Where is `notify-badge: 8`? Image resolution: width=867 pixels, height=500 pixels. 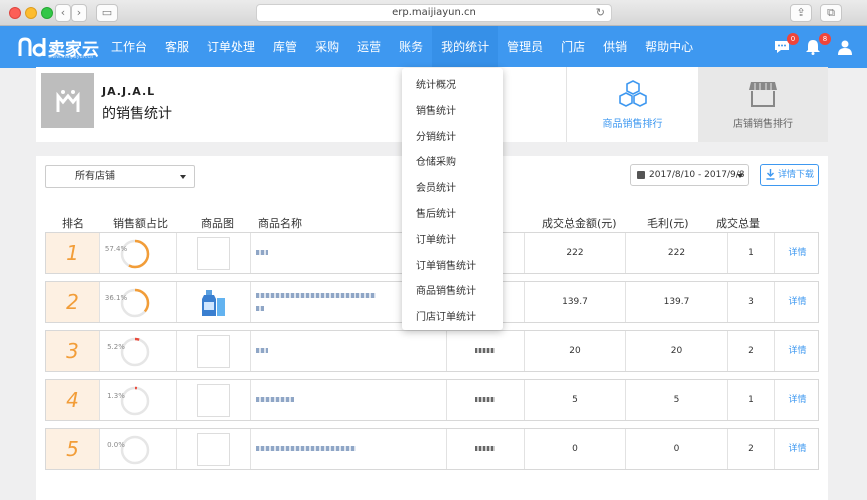
notify-badge: 8 is located at coordinates (825, 39).